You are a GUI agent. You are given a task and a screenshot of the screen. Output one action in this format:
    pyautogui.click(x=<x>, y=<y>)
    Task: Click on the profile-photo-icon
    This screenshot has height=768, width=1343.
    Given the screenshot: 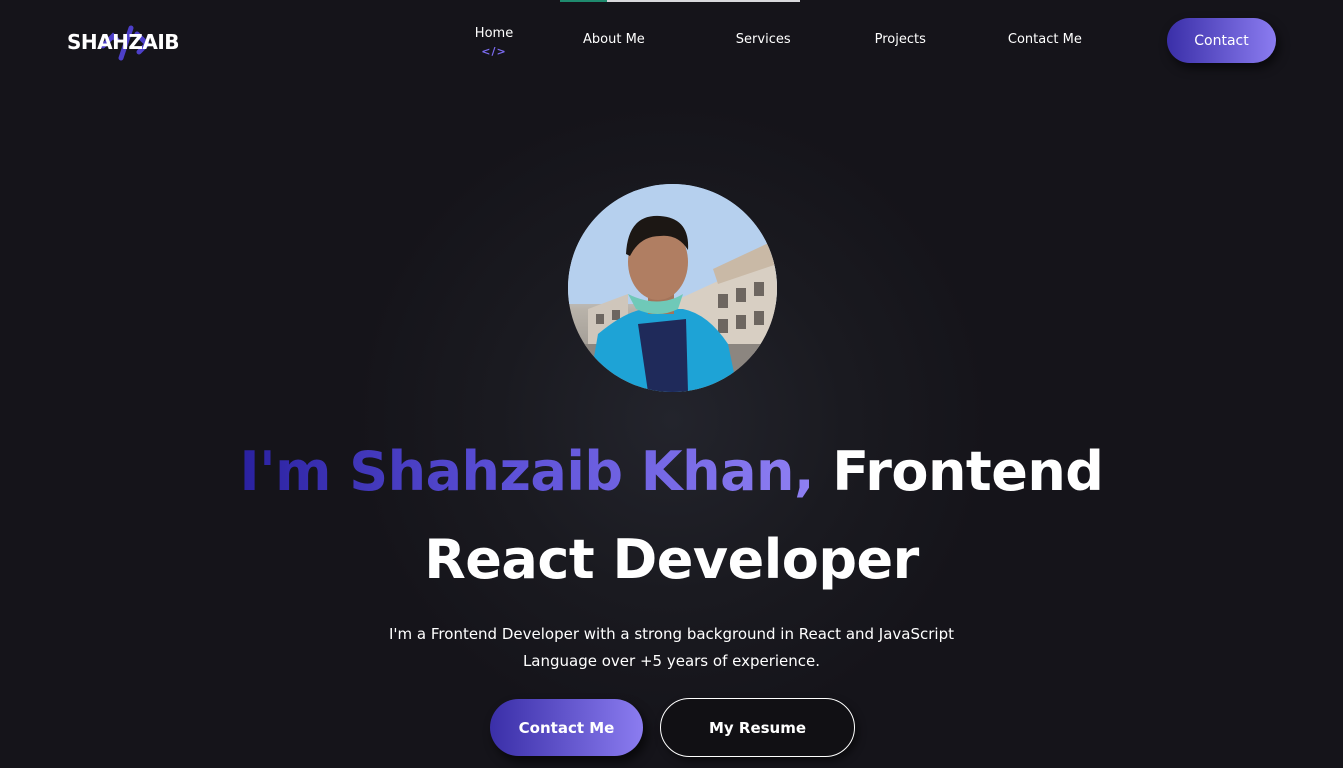 What is the action you would take?
    pyautogui.click(x=672, y=288)
    